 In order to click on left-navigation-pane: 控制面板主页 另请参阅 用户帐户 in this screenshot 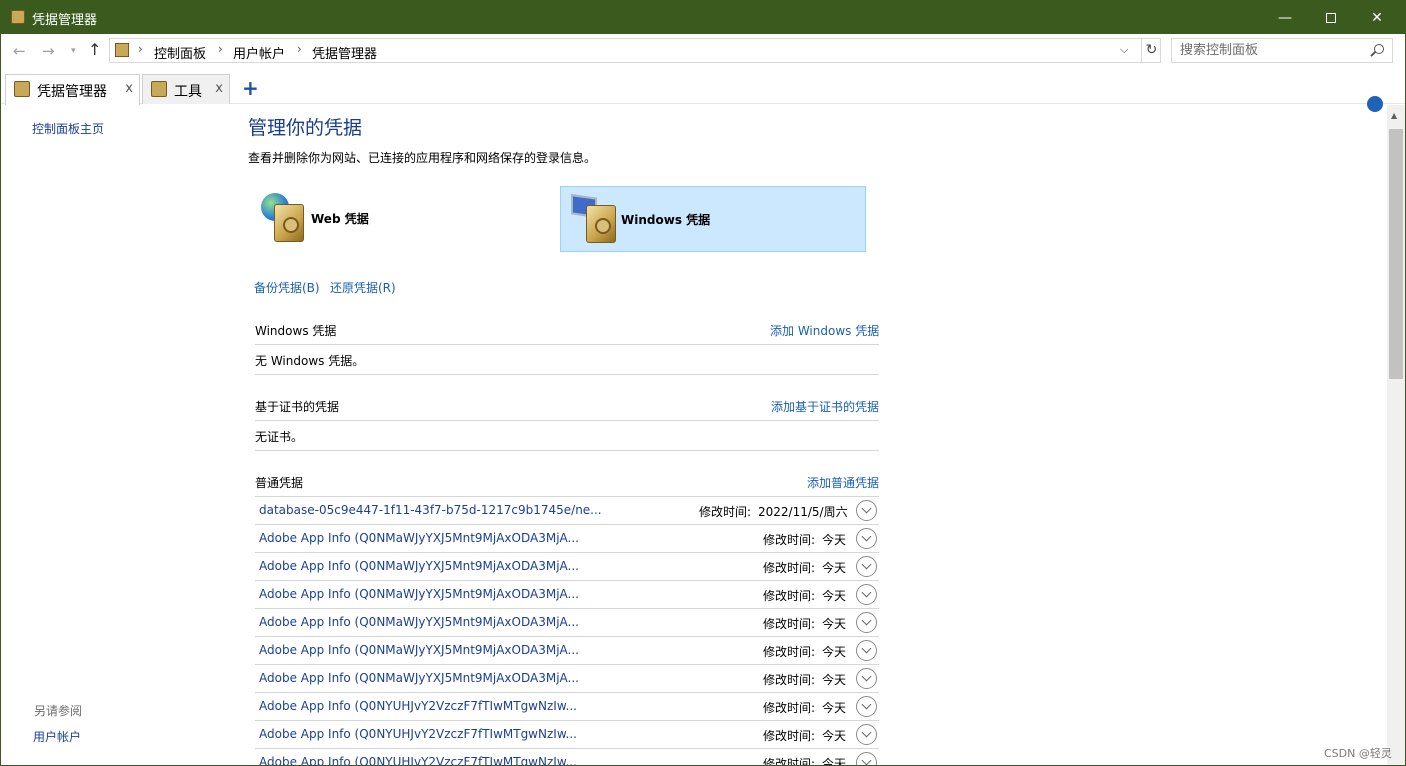, I will do `click(117, 435)`.